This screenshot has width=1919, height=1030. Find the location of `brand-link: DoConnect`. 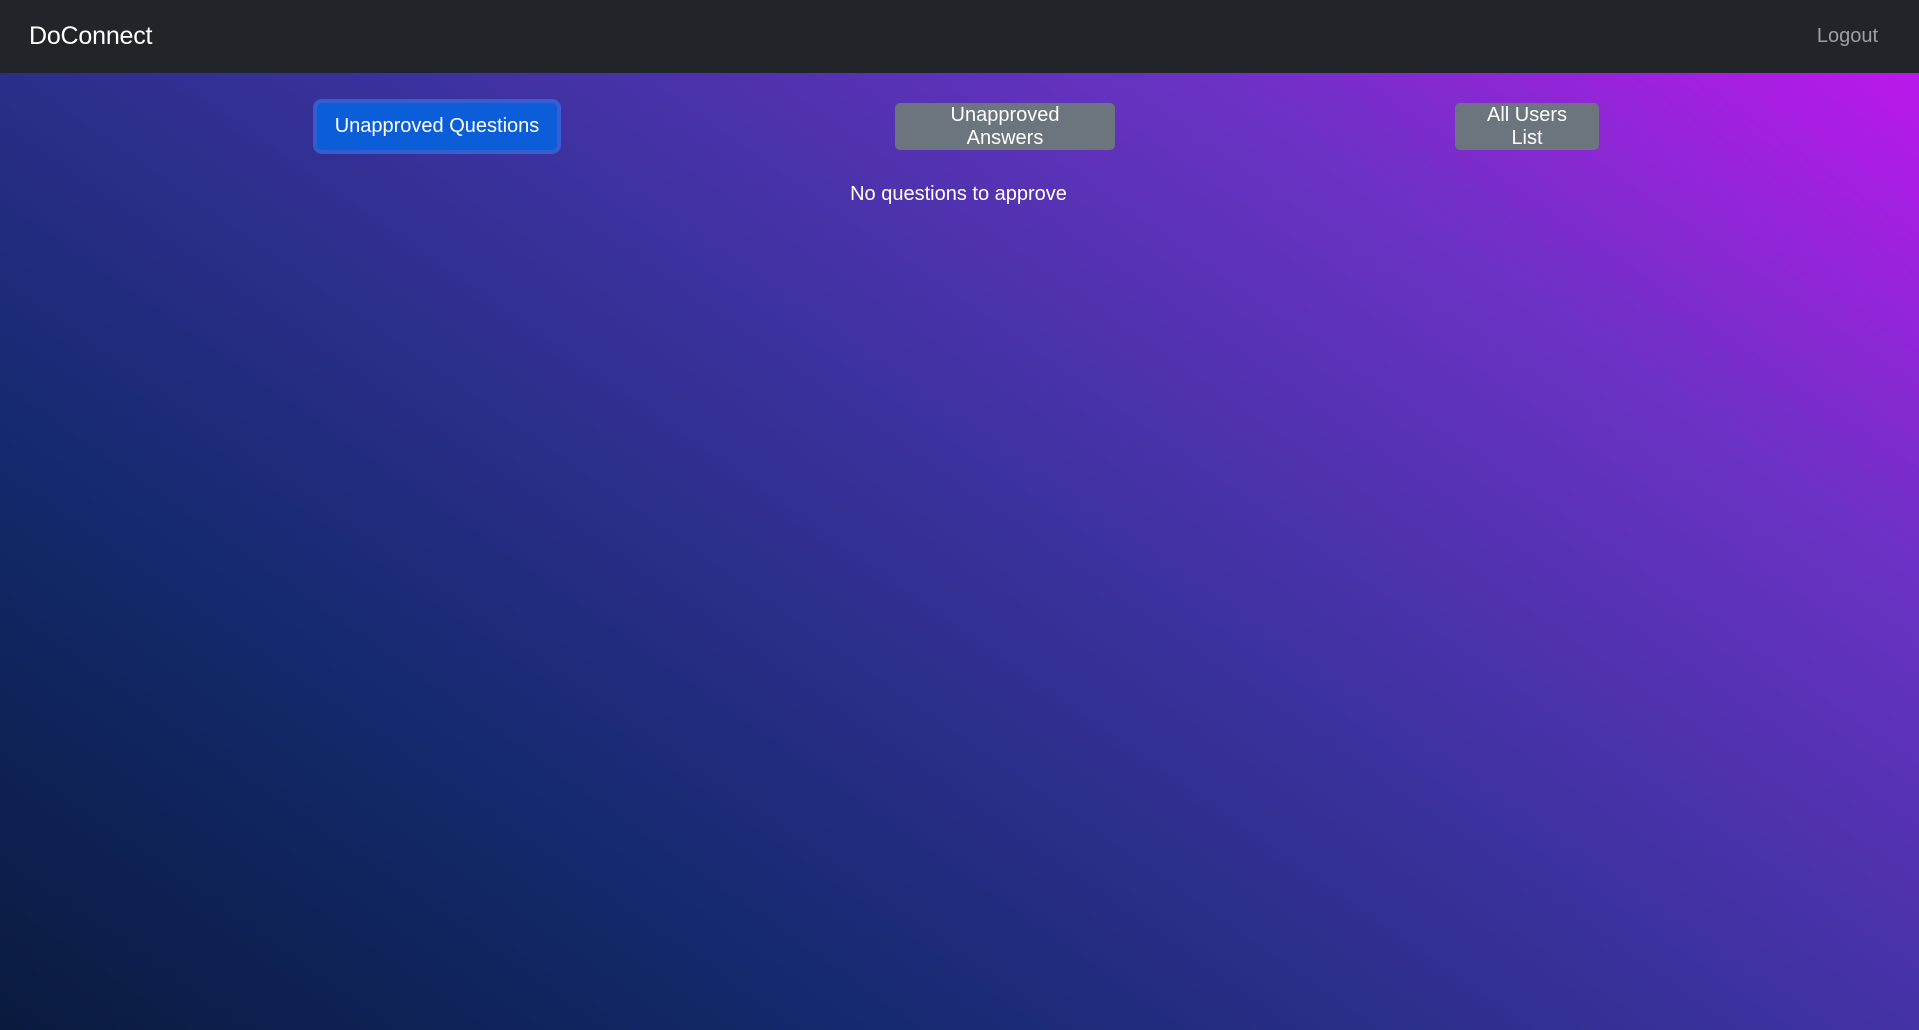

brand-link: DoConnect is located at coordinates (90, 36).